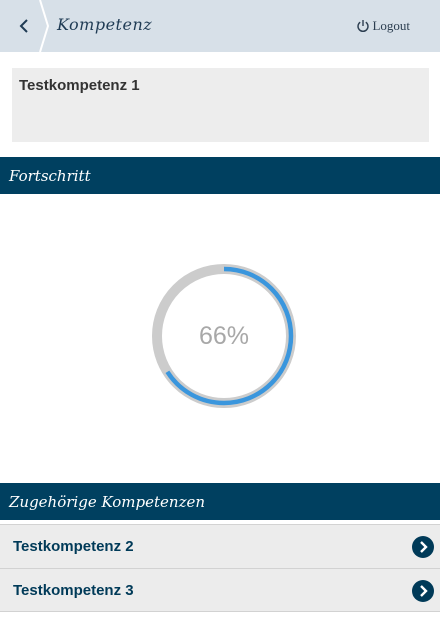  Describe the element at coordinates (44, 26) in the screenshot. I see `nav-divider` at that location.